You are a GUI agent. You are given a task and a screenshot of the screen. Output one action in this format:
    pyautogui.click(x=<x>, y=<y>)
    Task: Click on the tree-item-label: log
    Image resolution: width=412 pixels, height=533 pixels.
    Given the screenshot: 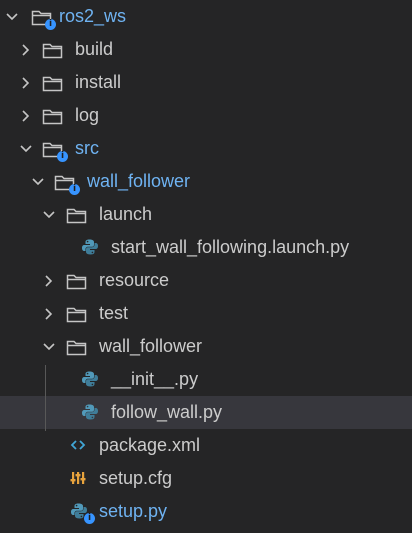 What is the action you would take?
    pyautogui.click(x=87, y=115)
    